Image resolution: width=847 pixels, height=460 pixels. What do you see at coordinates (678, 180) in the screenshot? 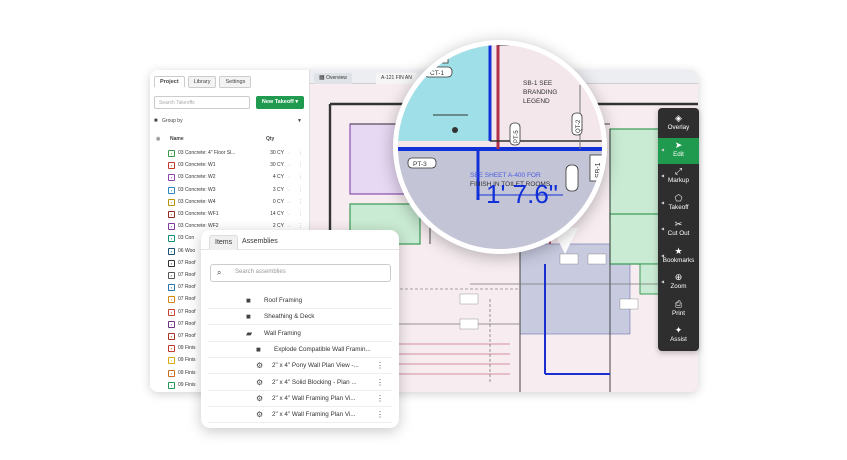
I see `tool-label: Markup` at bounding box center [678, 180].